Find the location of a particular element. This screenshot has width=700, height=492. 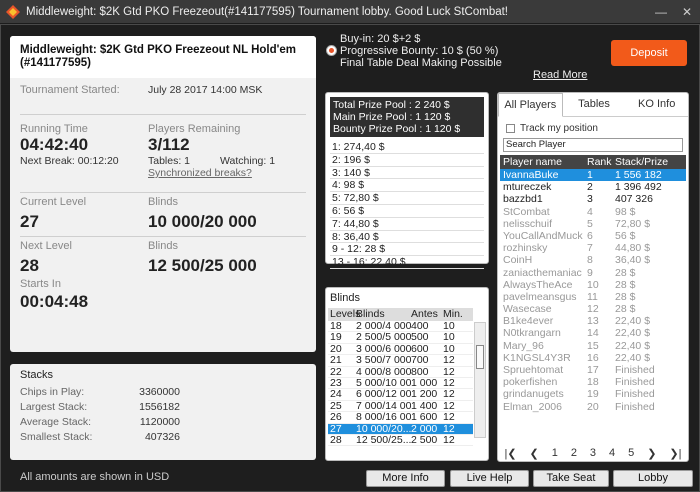

blind-level-row: 22 4 000/8 000 800 12 is located at coordinates (400, 372).